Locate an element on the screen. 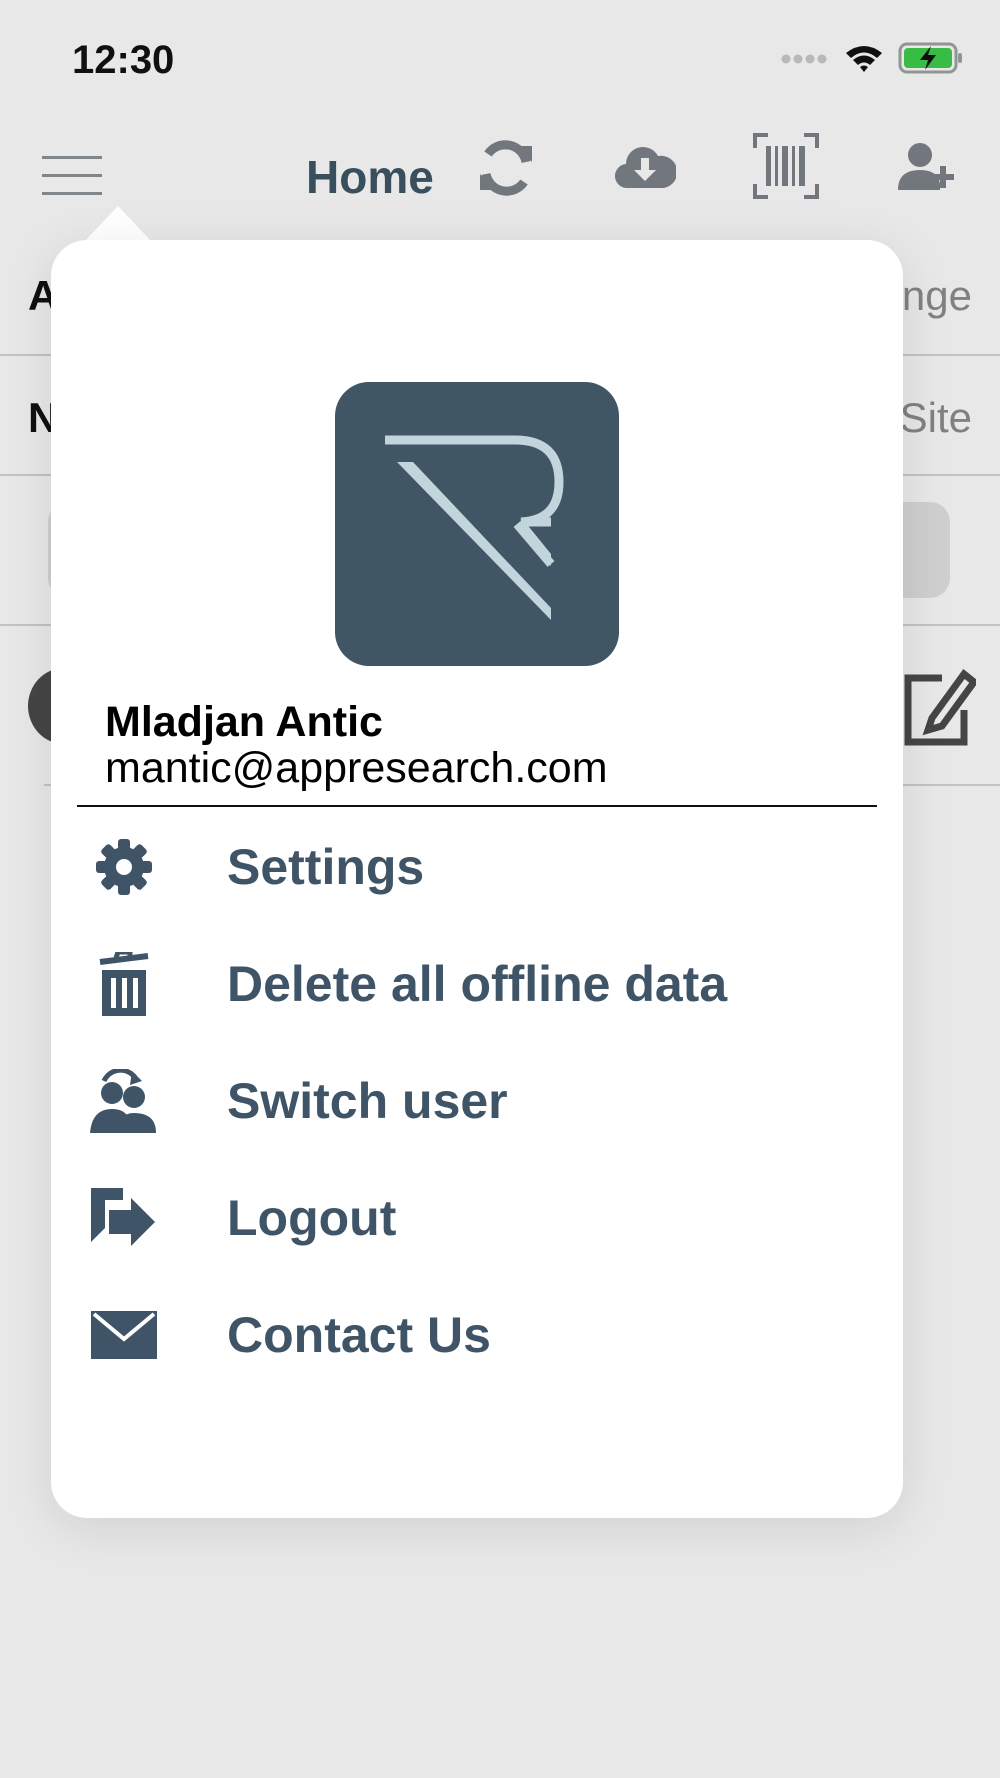 The image size is (1000, 1778). envelope-icon is located at coordinates (124, 1335).